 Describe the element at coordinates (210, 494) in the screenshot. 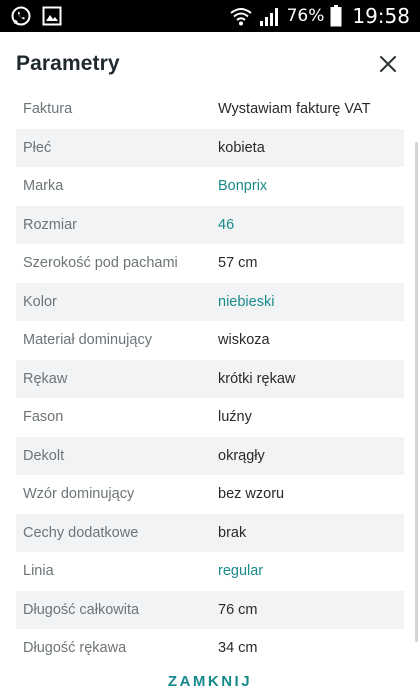

I see `param-row-wzor: Wzór dominujący bez wzoru` at that location.